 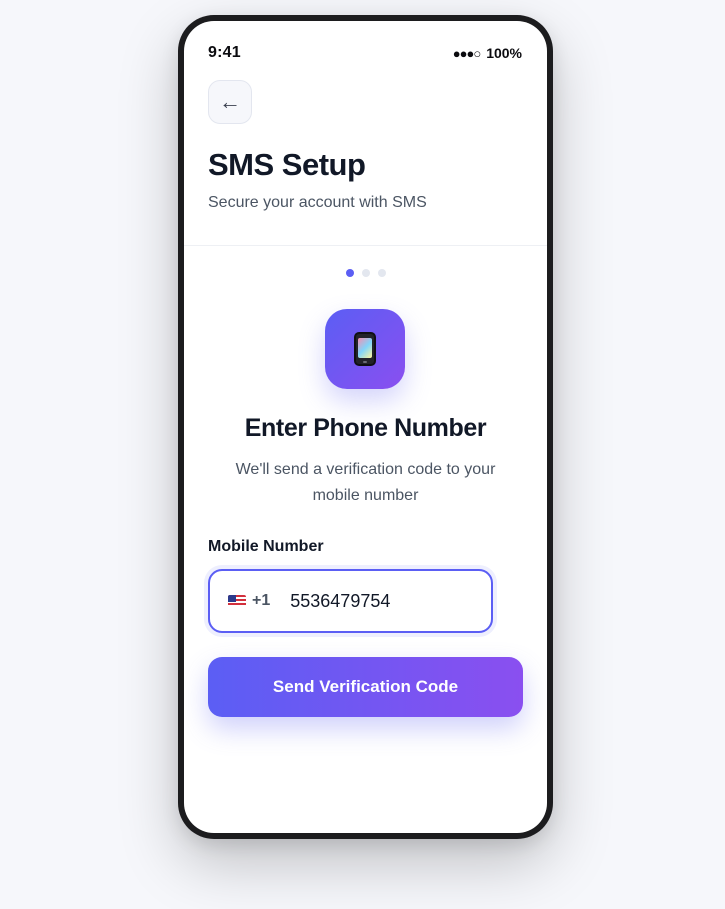 What do you see at coordinates (365, 245) in the screenshot?
I see `header-divider` at bounding box center [365, 245].